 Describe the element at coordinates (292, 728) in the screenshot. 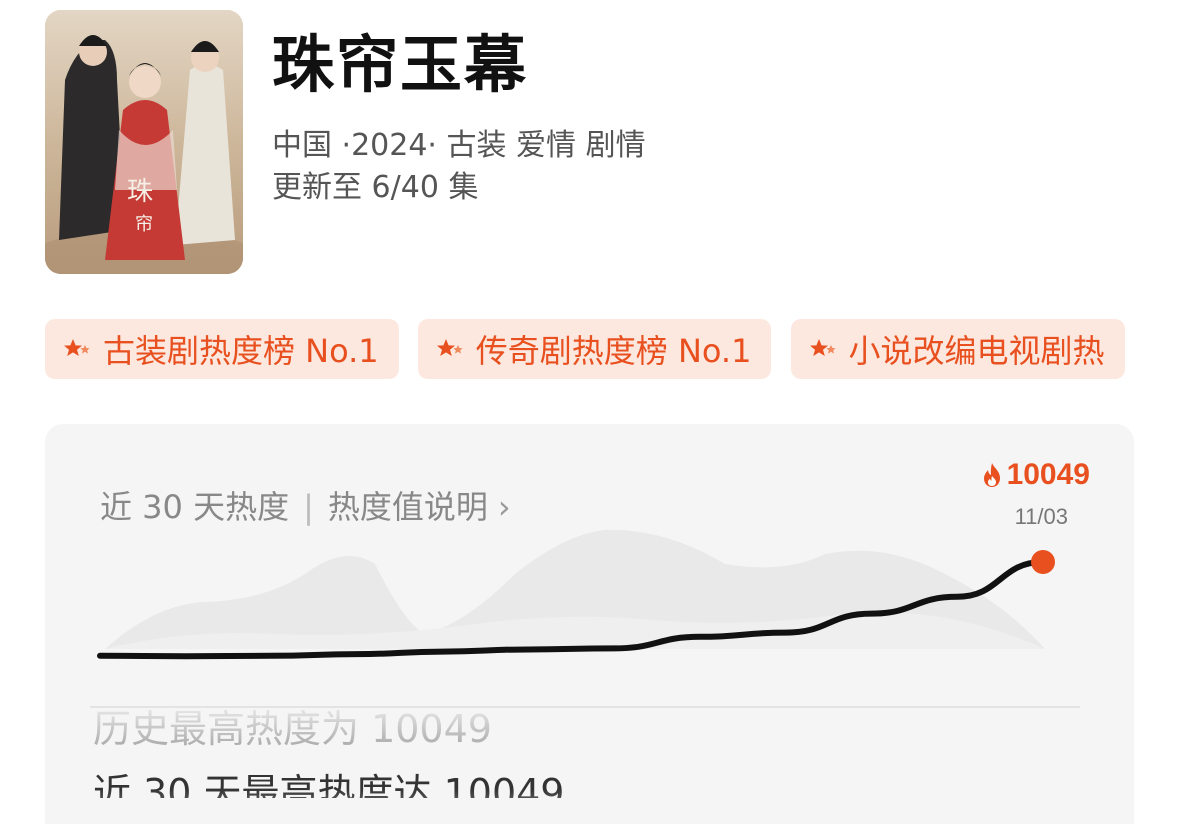

I see `all-time-peak-stat: 历史最高热度为 10049` at that location.